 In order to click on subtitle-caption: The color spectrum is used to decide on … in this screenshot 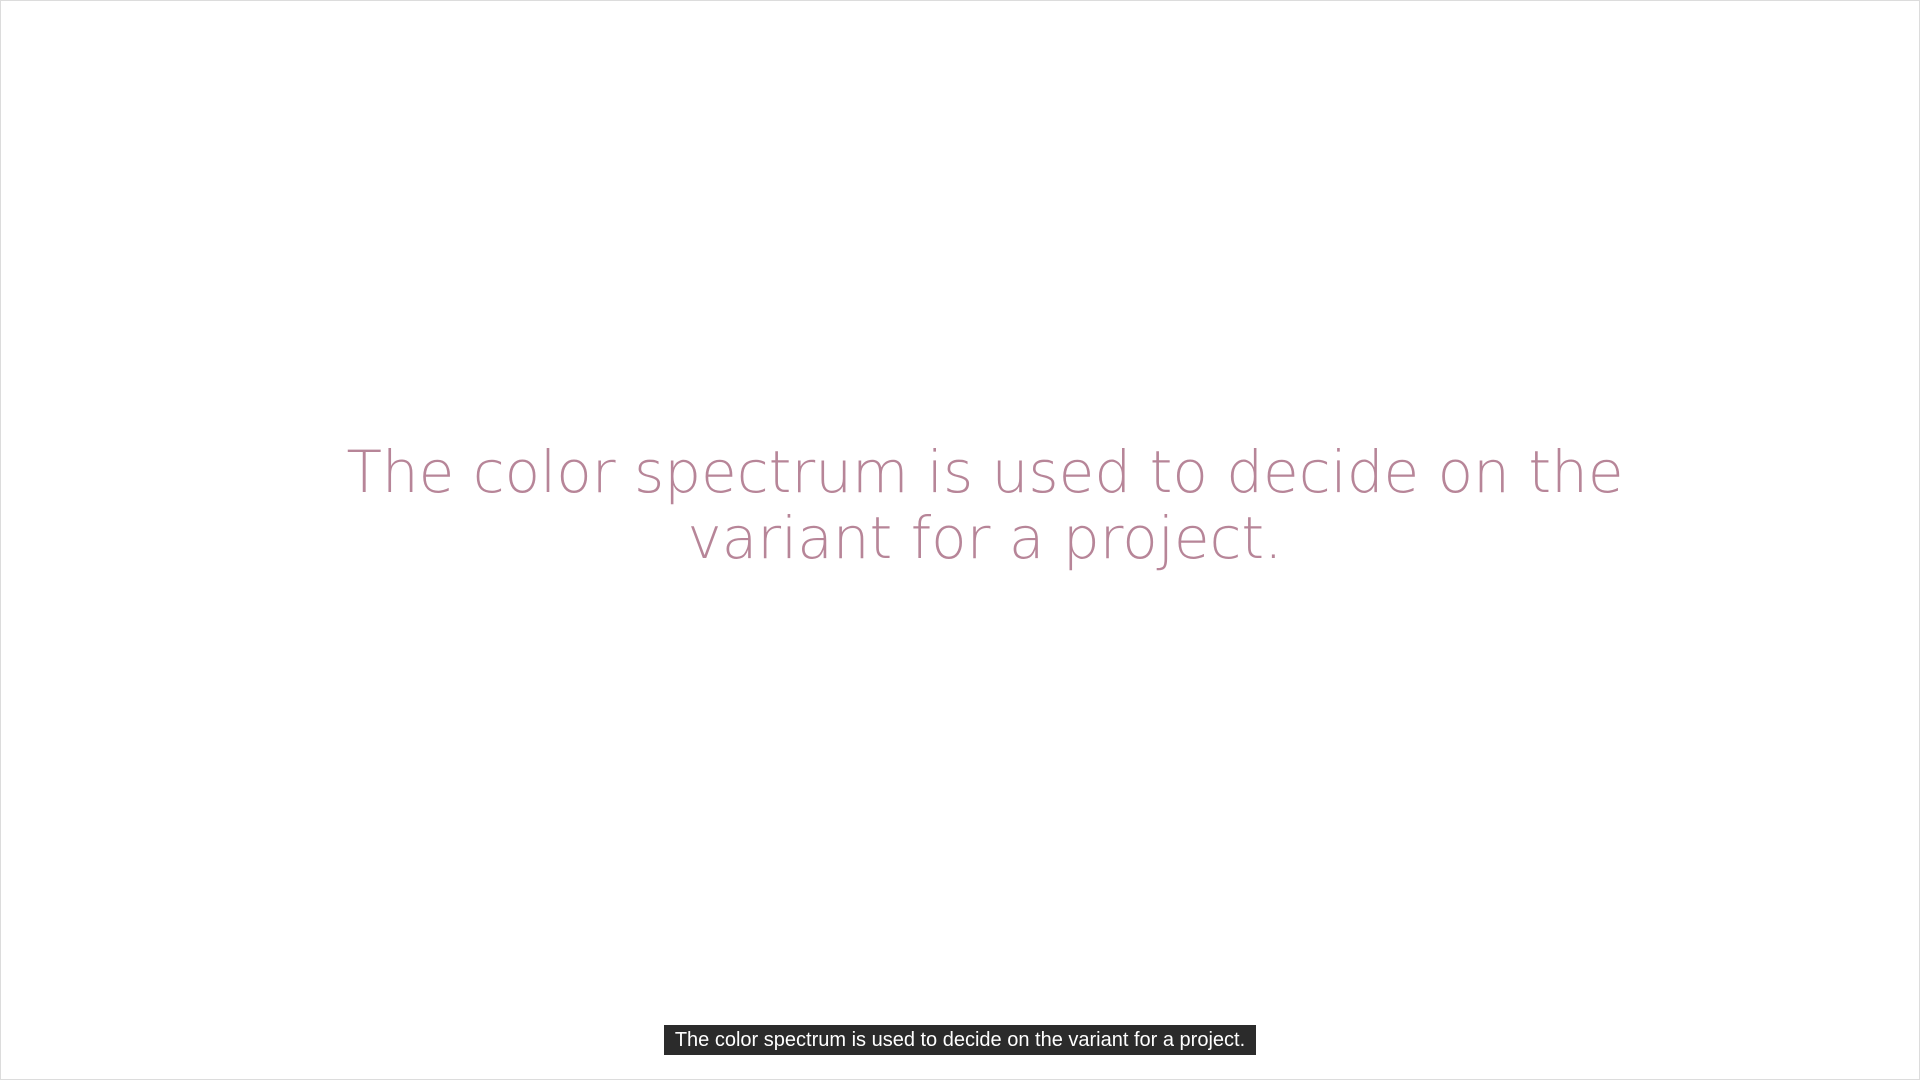, I will do `click(960, 1040)`.